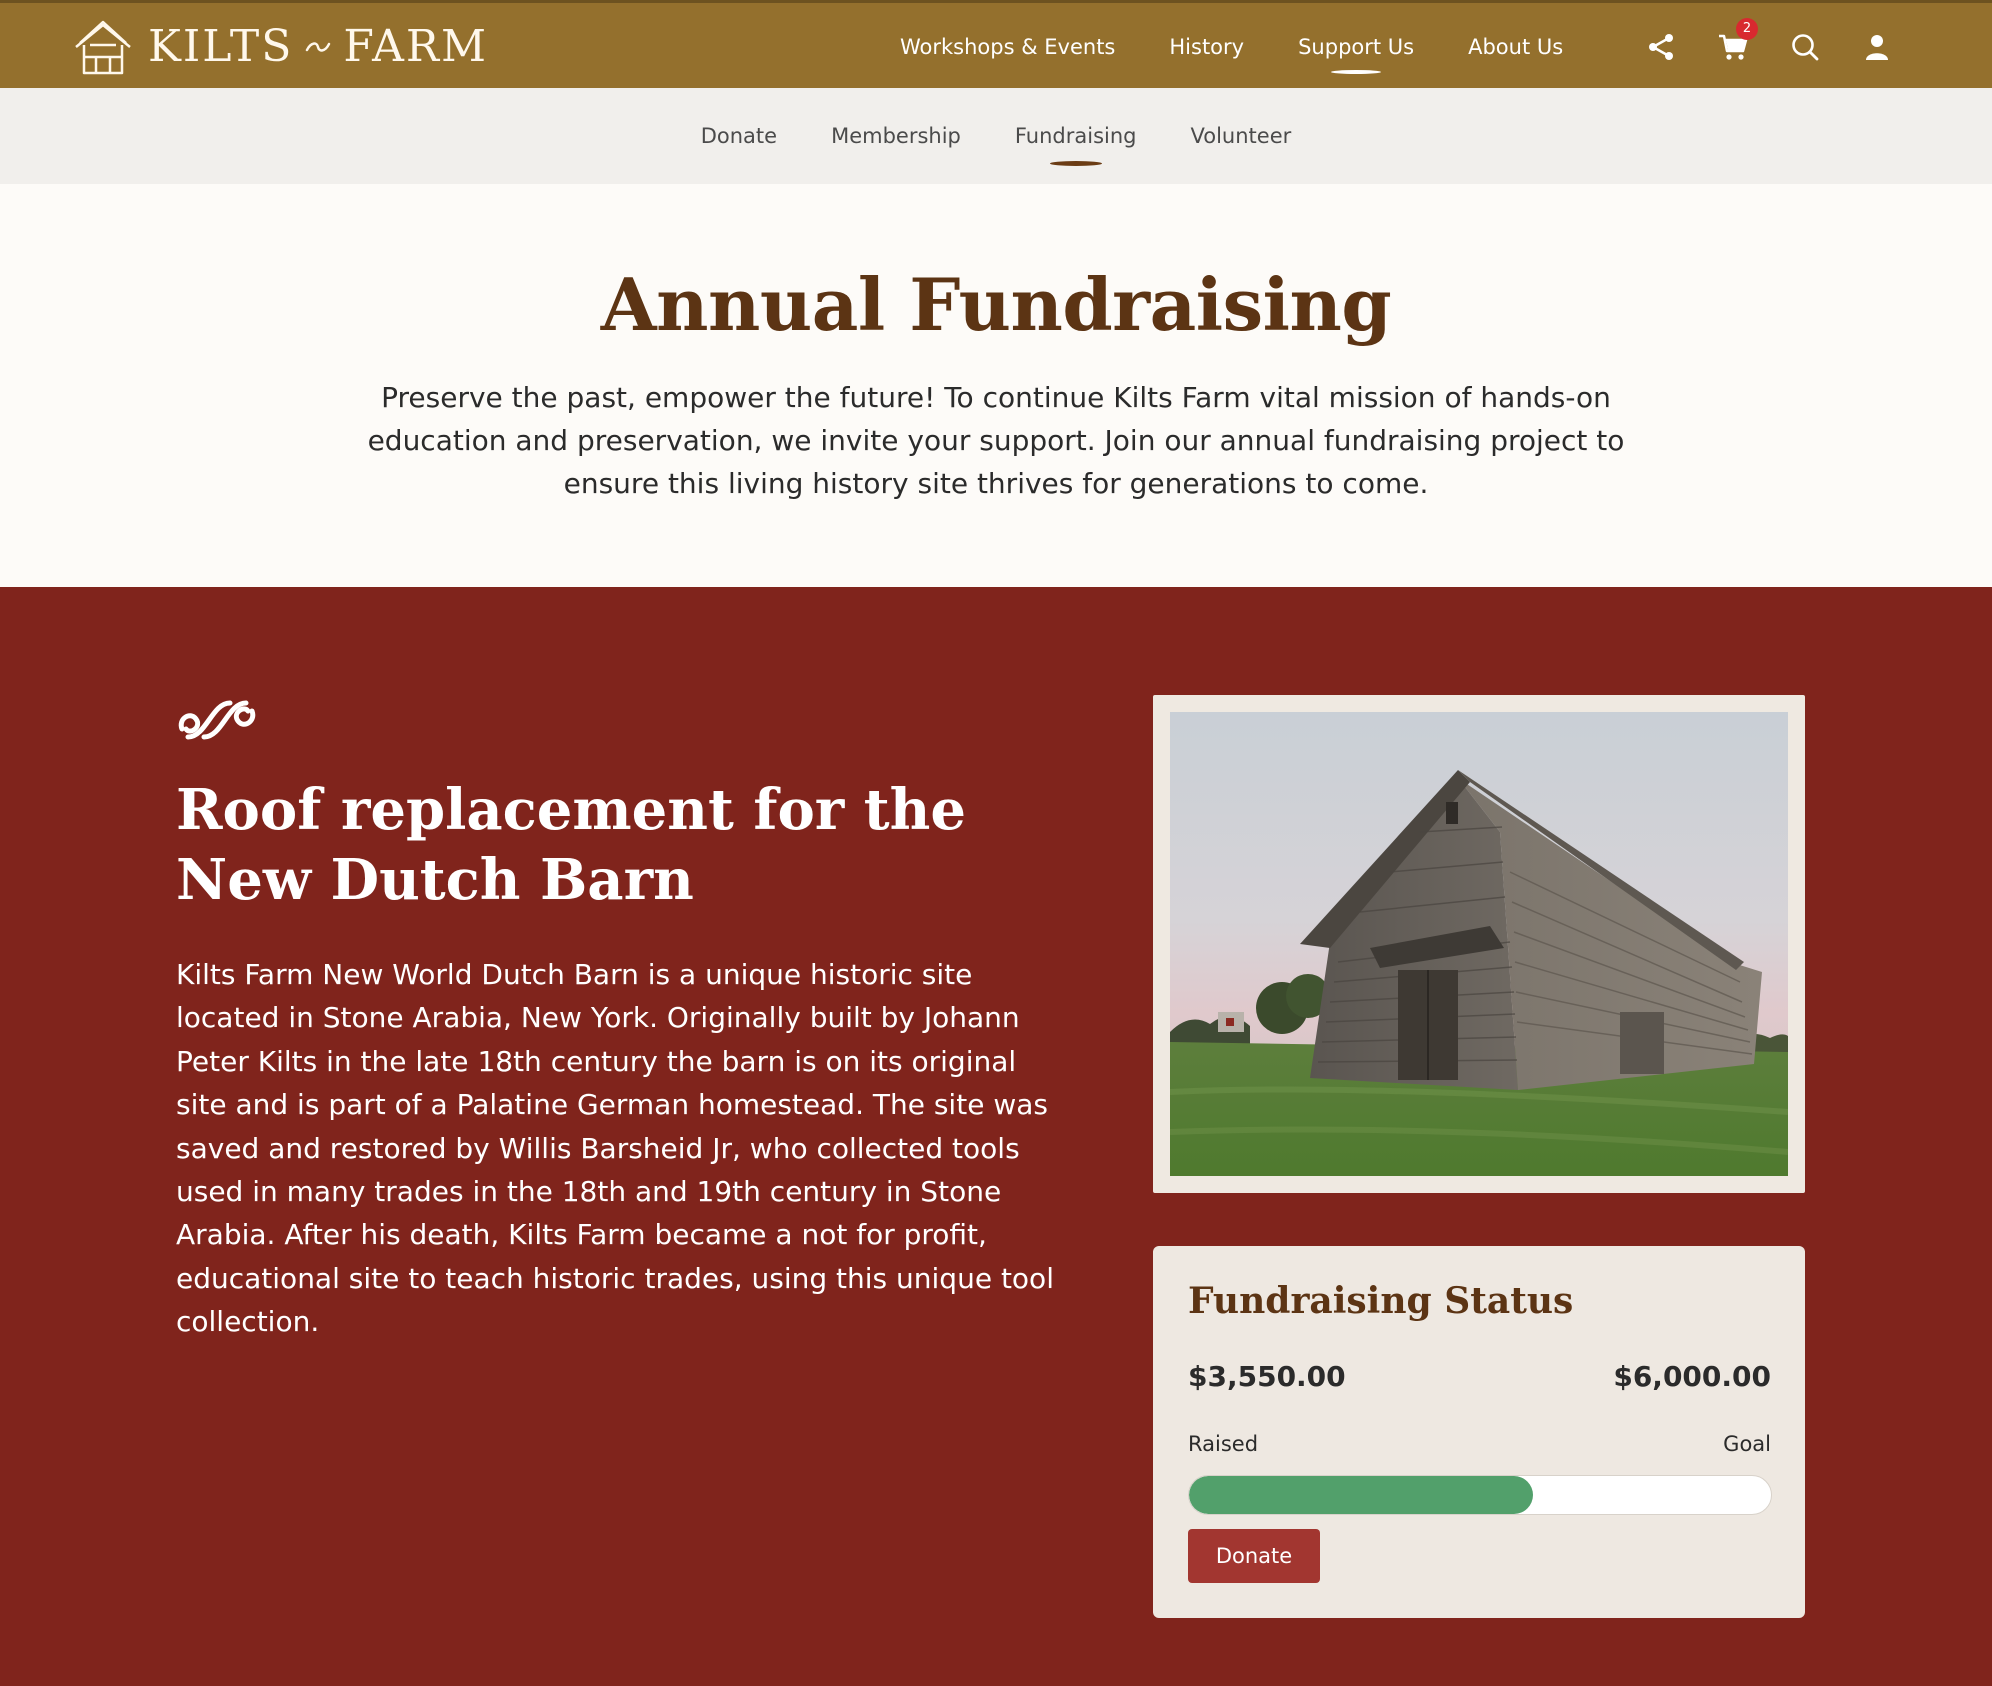 The height and width of the screenshot is (1686, 1992). Describe the element at coordinates (103, 47) in the screenshot. I see `barn-icon` at that location.